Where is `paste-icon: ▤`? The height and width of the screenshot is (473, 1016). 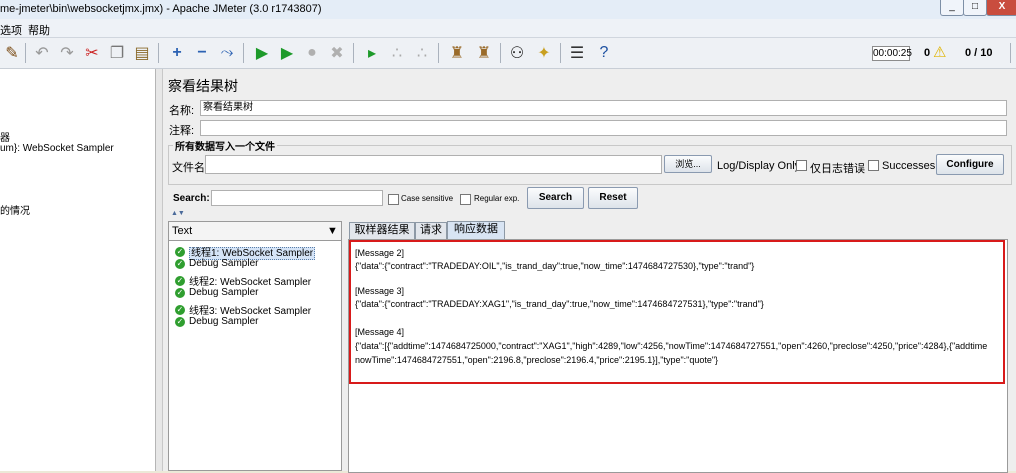
paste-icon: ▤ is located at coordinates (142, 53).